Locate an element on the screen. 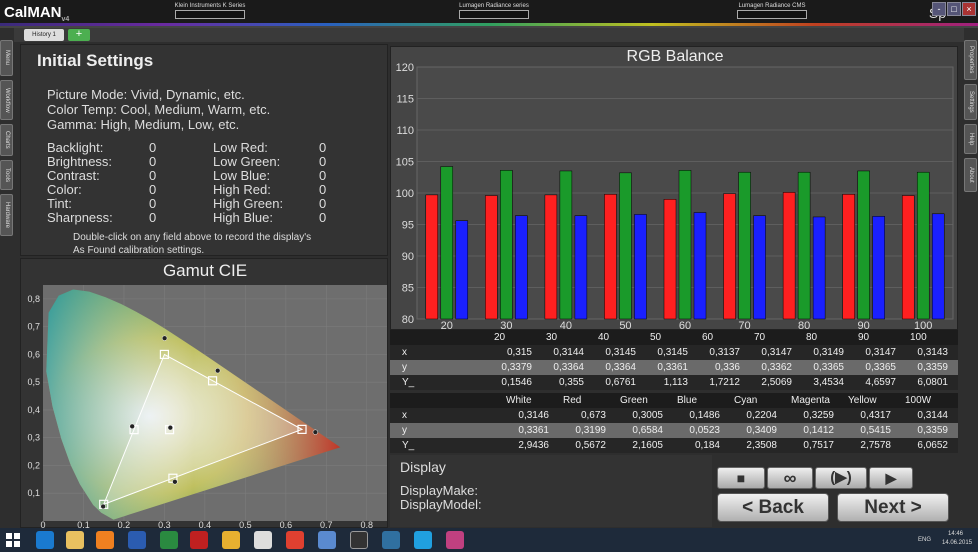 This screenshot has height=552, width=978. table-header-cell: 60 is located at coordinates (708, 337).